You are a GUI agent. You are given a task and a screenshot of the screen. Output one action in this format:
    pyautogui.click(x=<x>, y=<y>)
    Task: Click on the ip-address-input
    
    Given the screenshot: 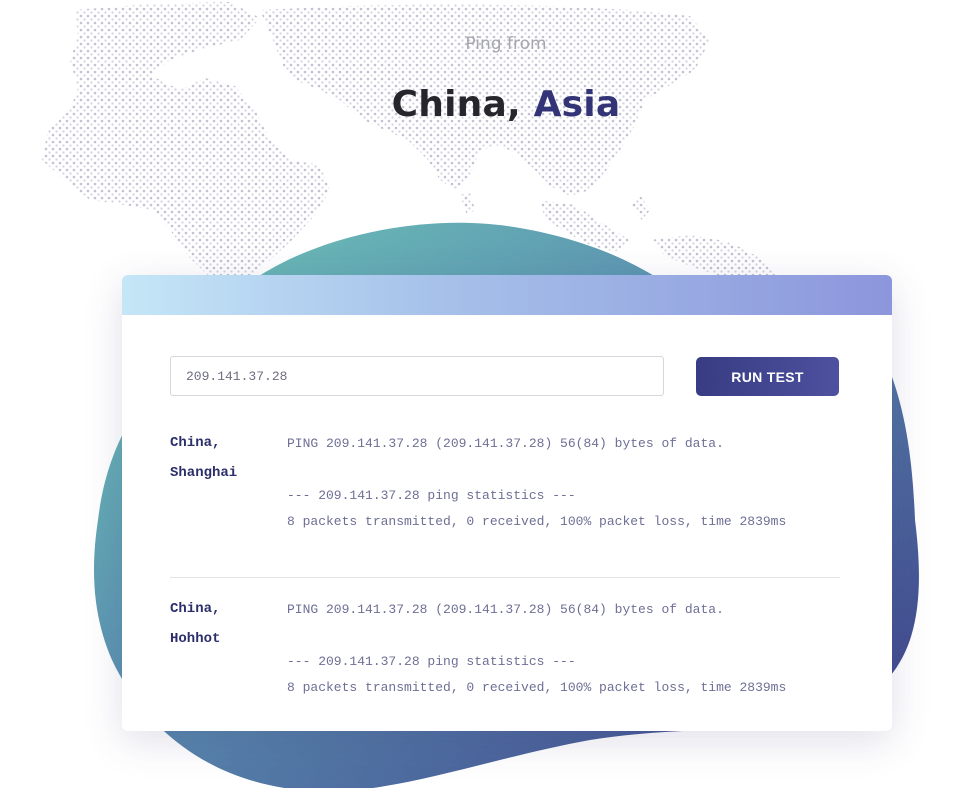 What is the action you would take?
    pyautogui.click(x=417, y=376)
    